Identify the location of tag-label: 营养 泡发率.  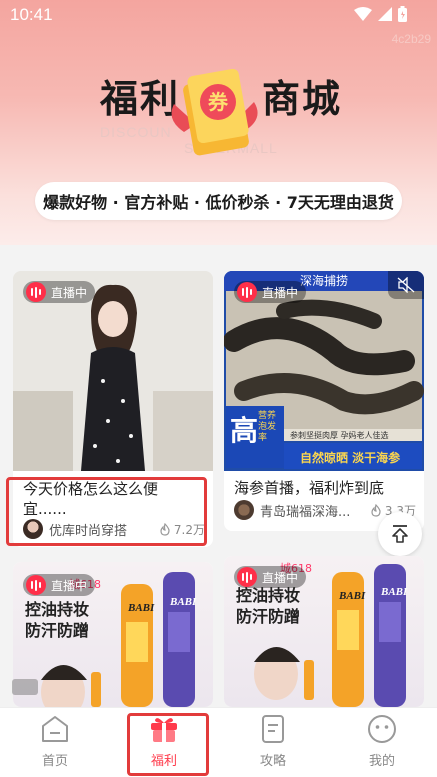
(267, 427).